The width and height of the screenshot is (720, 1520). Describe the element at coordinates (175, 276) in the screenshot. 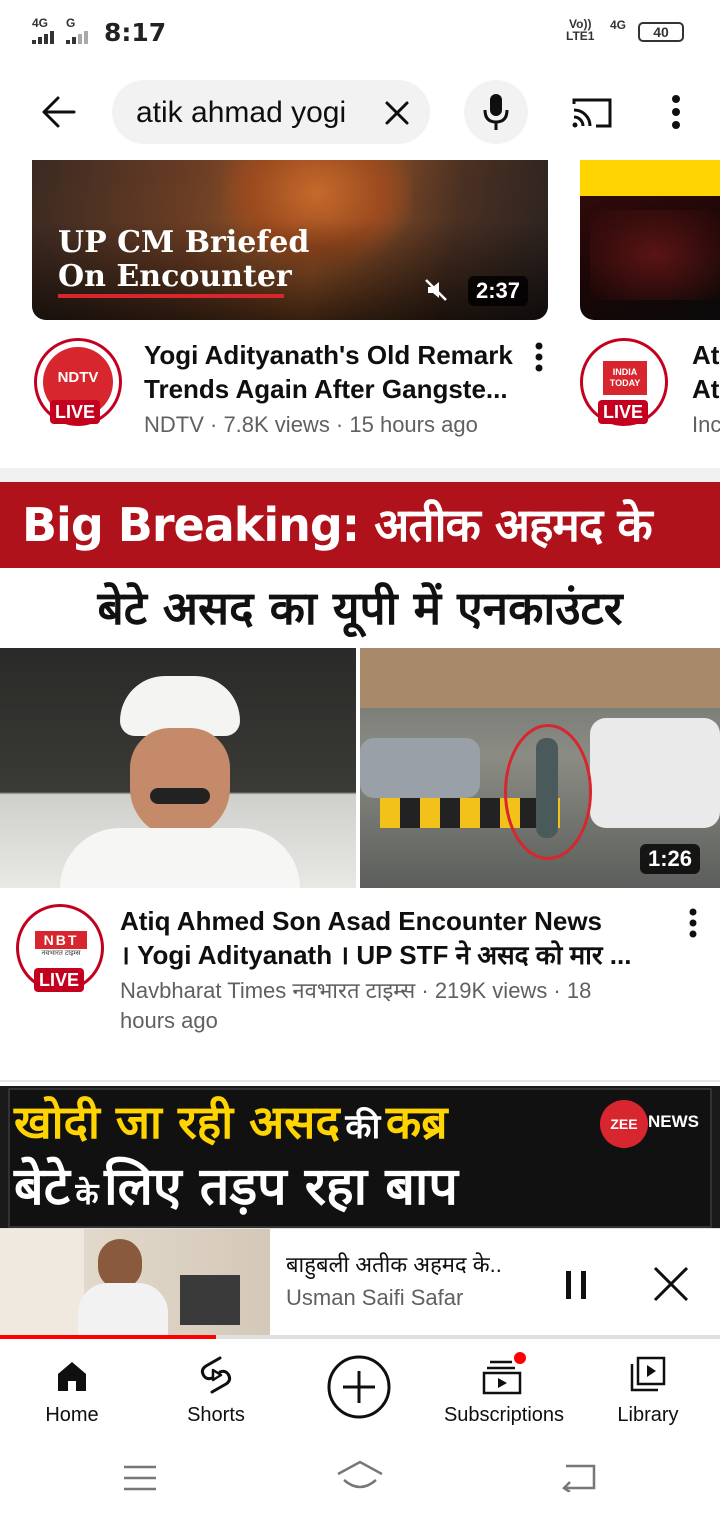

I see `thumbnail-caption-line2: On Encounter` at that location.